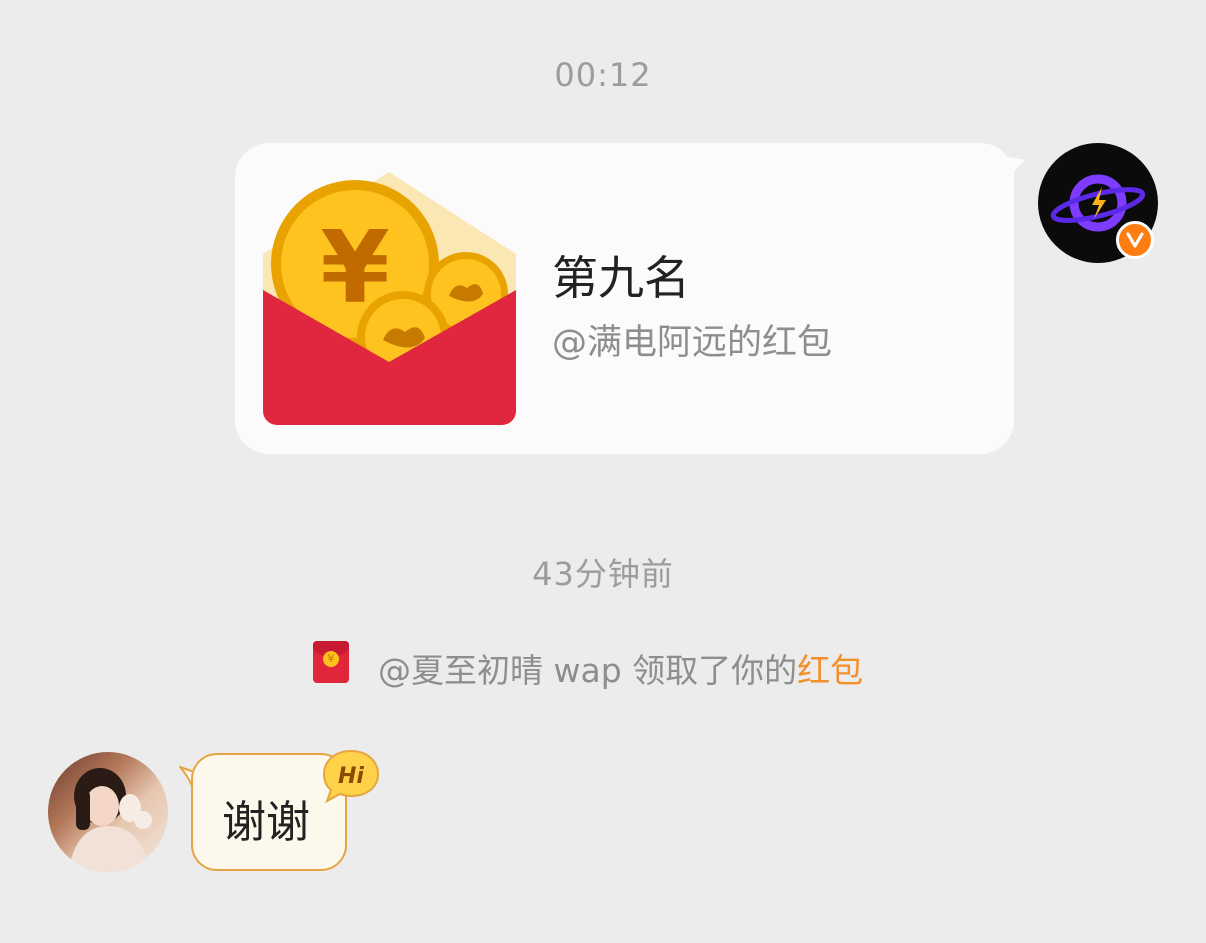 This screenshot has height=943, width=1206. I want to click on yuan-symbol: ¥, so click(355, 267).